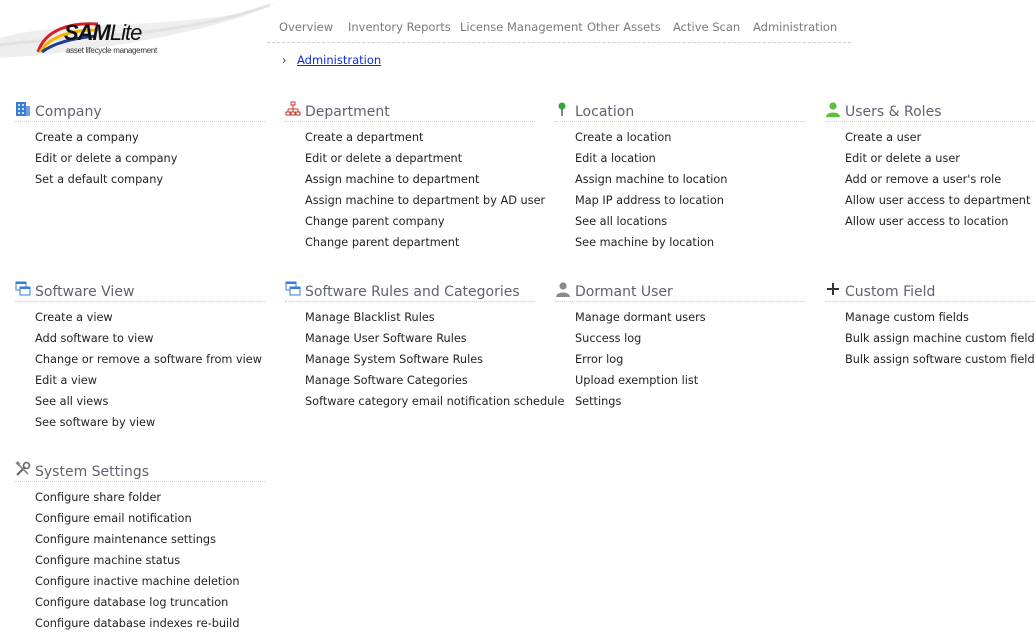 This screenshot has width=1036, height=639. Describe the element at coordinates (940, 341) in the screenshot. I see `link-bulk-assign-machine-field: Bulk assign machine custom field` at that location.